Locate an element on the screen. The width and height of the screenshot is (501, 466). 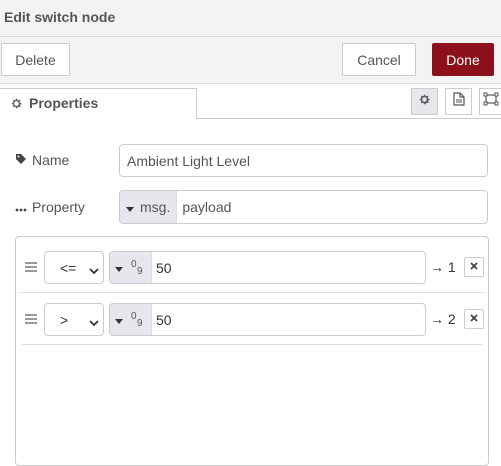
property-value: payload is located at coordinates (204, 207).